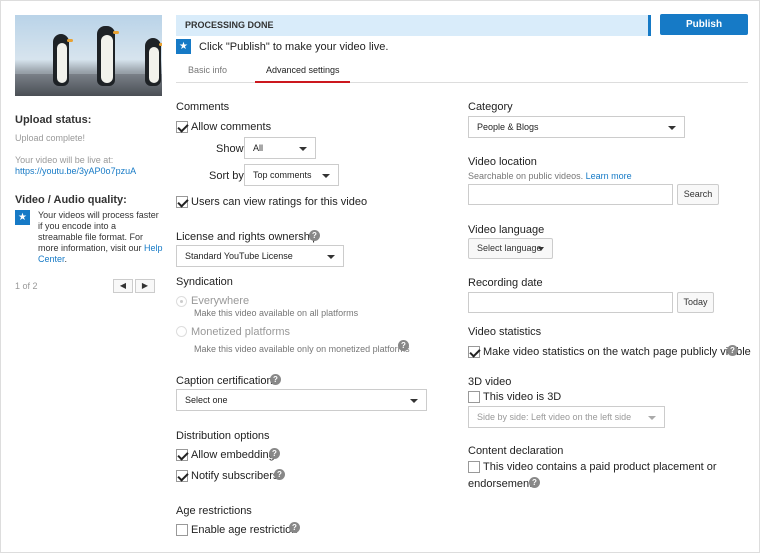  What do you see at coordinates (502, 162) in the screenshot?
I see `location-title: Video location` at bounding box center [502, 162].